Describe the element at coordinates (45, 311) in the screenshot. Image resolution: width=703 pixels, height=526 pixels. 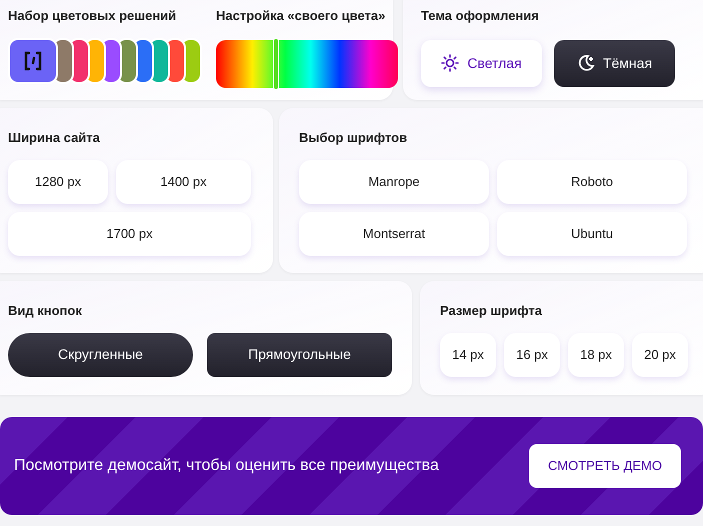
I see `section-title: Вид кнопок` at that location.